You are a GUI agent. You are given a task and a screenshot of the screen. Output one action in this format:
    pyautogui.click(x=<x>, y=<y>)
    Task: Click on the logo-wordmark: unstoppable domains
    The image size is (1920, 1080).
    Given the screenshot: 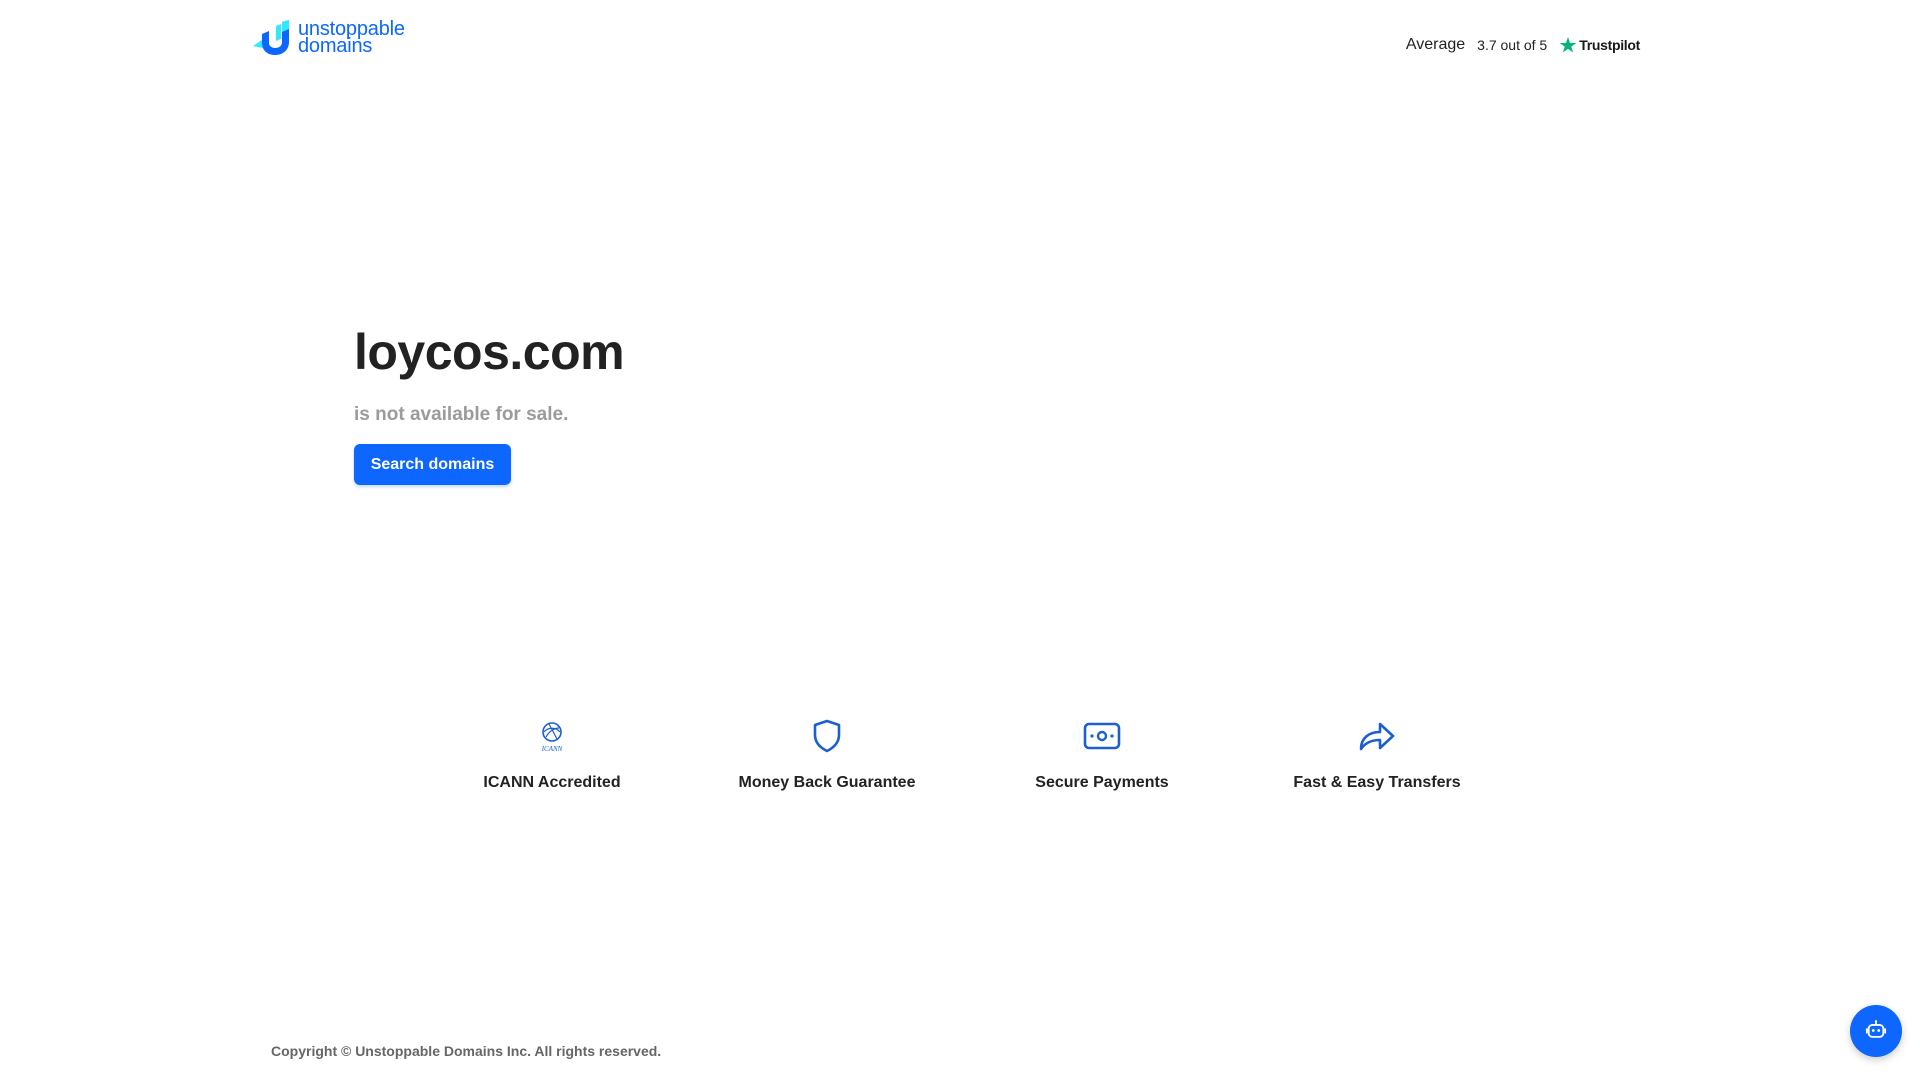 What is the action you would take?
    pyautogui.click(x=351, y=38)
    